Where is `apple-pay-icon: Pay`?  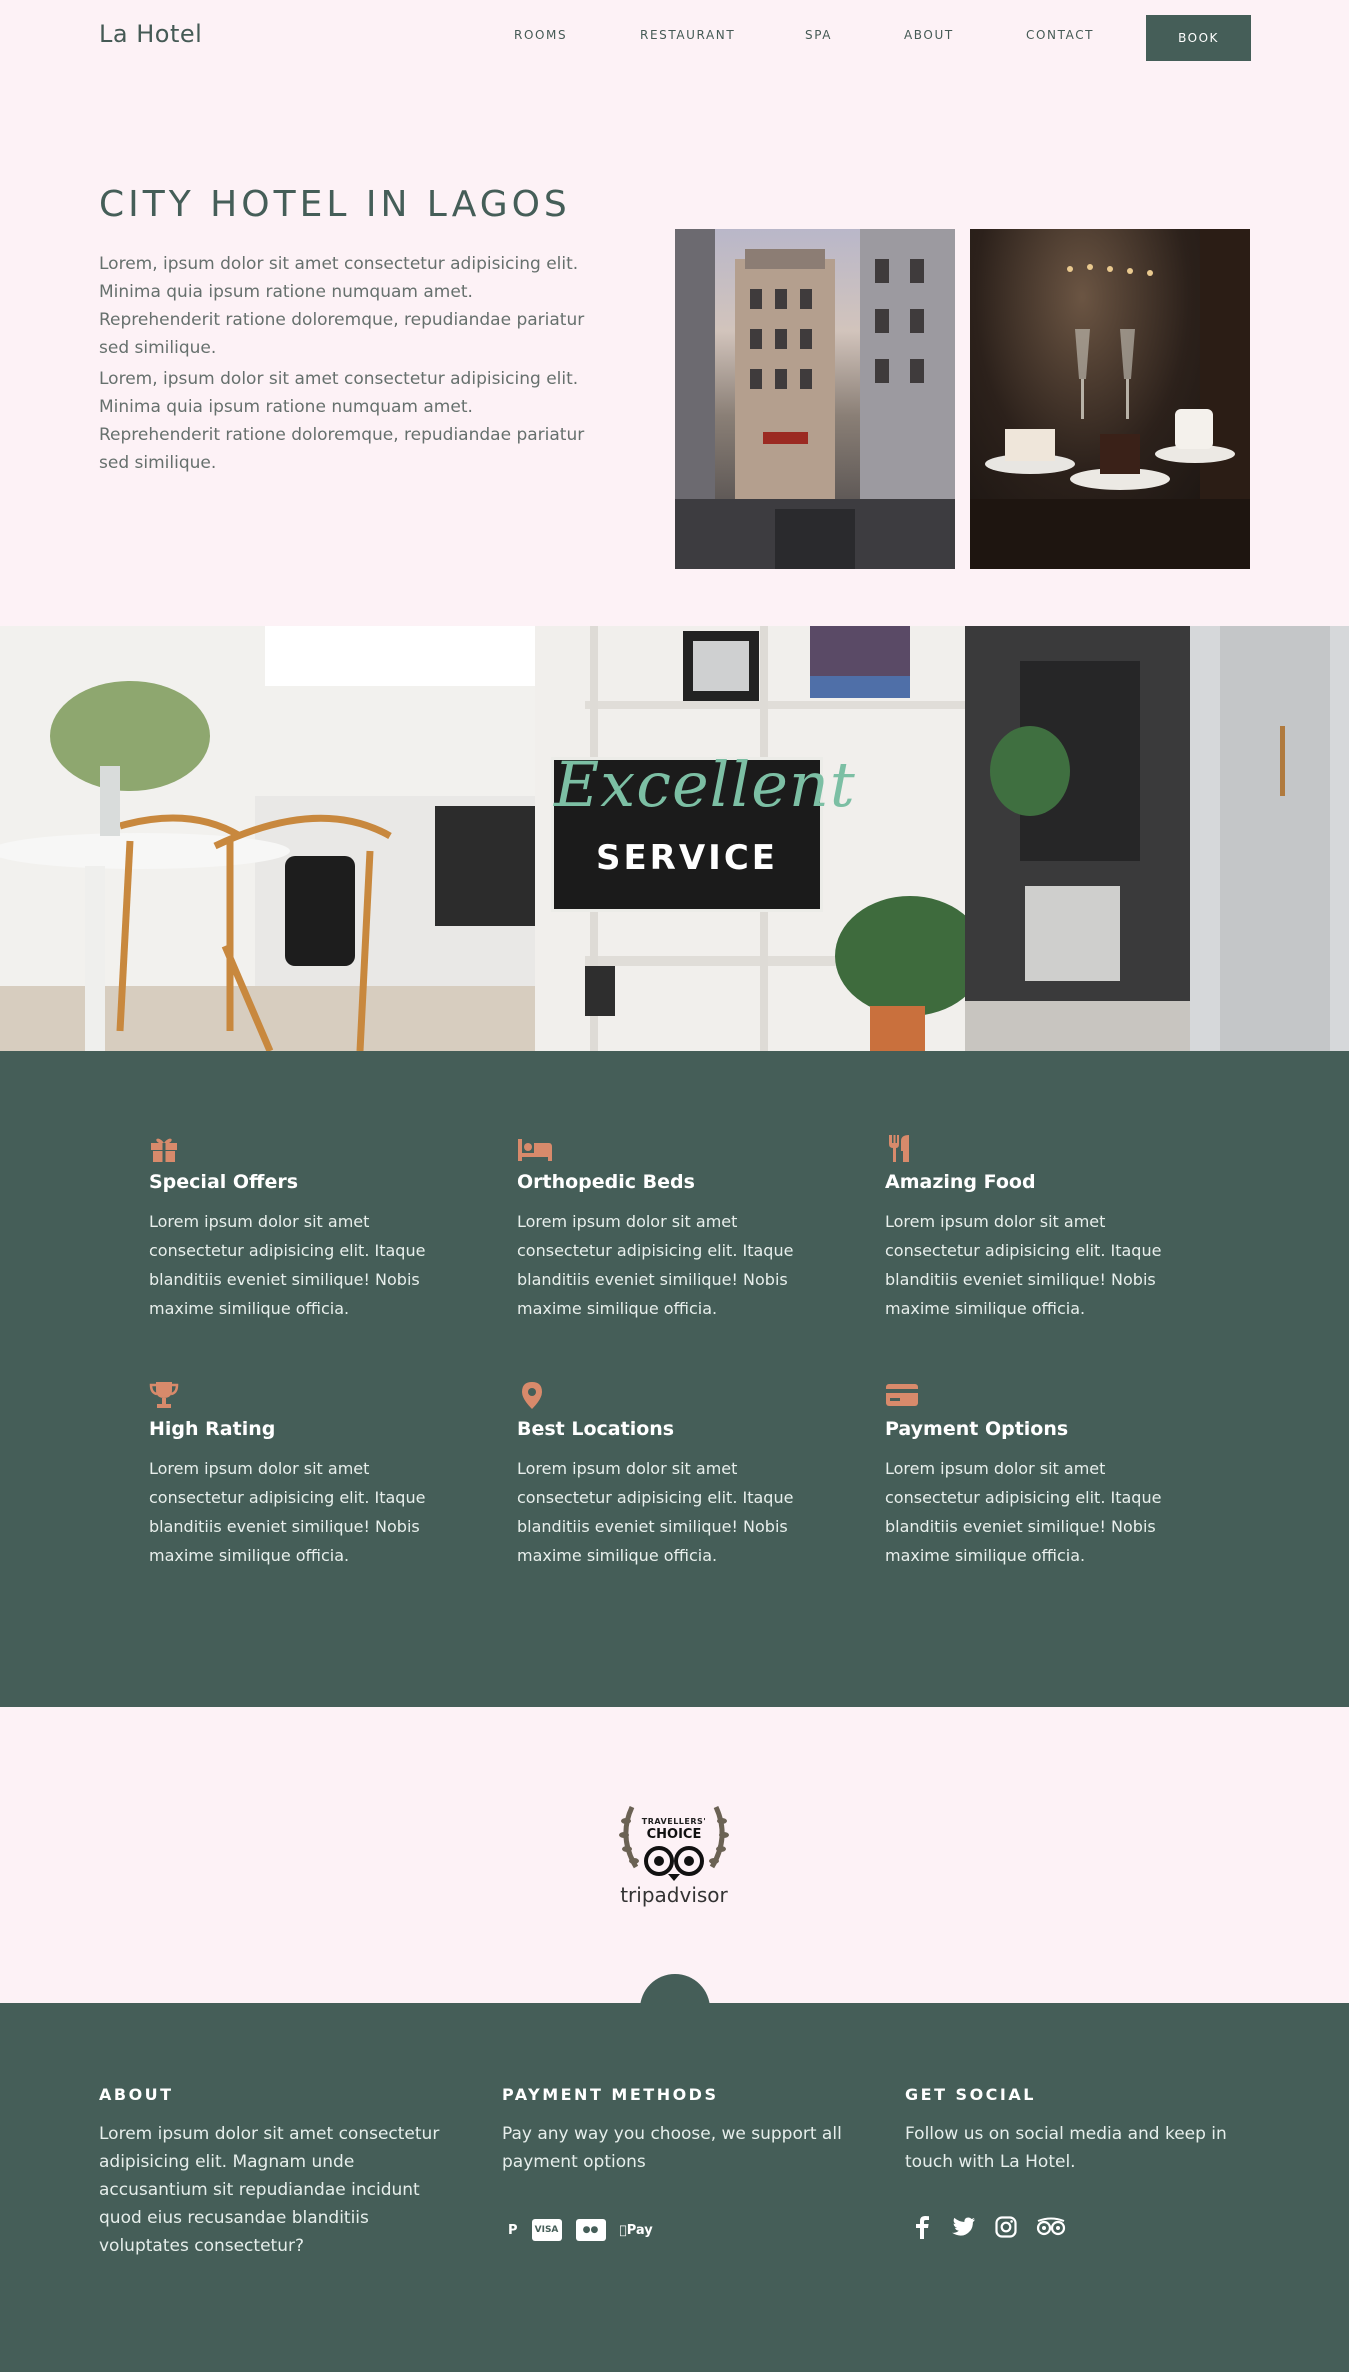 apple-pay-icon: Pay is located at coordinates (636, 2230).